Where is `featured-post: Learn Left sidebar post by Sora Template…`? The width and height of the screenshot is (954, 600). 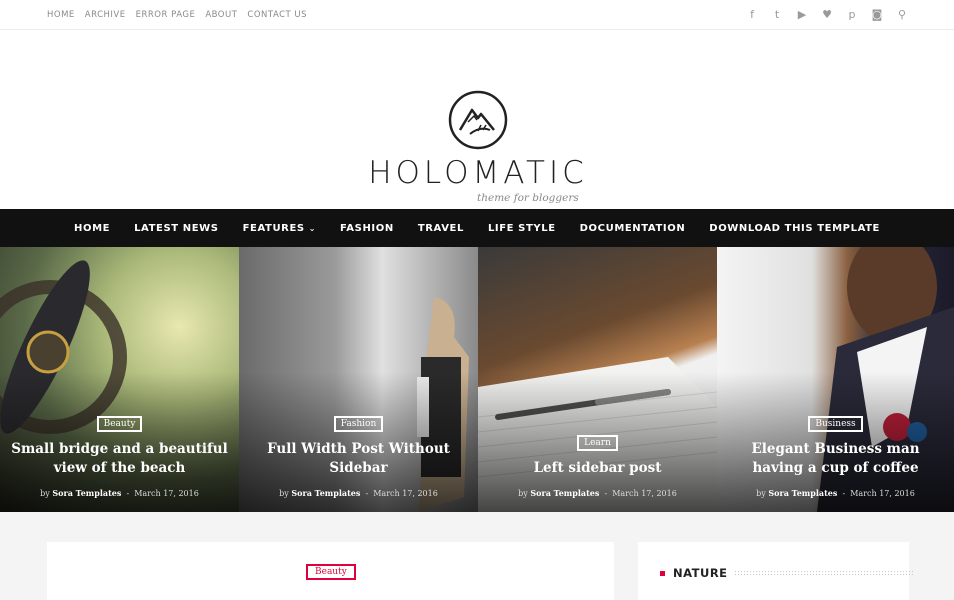
featured-post: Learn Left sidebar post by Sora Template… is located at coordinates (597, 379).